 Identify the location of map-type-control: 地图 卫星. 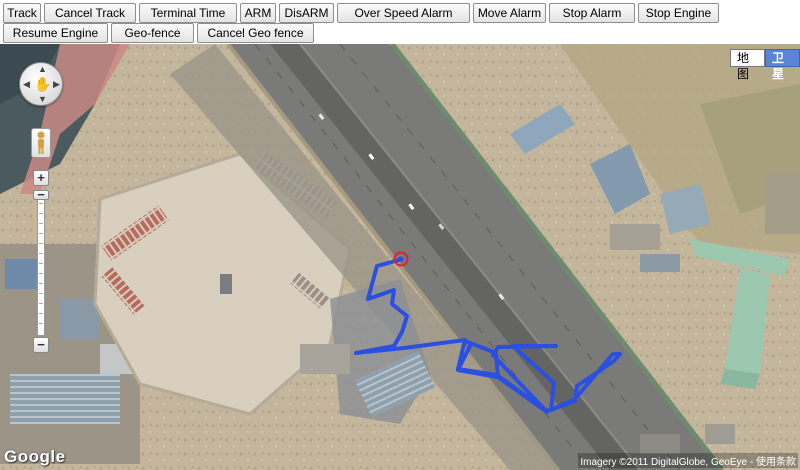
(765, 65).